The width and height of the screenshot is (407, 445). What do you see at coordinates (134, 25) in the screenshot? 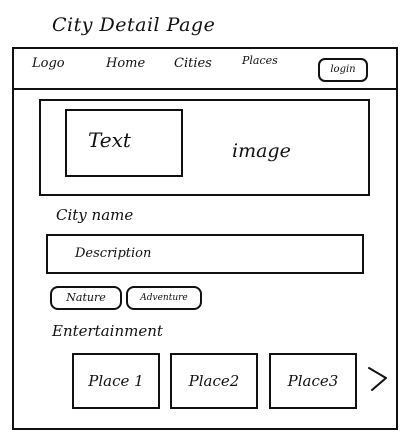
I see `page-title: City Detail Page` at bounding box center [134, 25].